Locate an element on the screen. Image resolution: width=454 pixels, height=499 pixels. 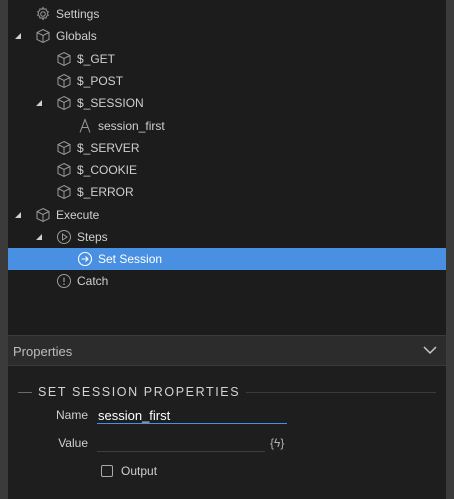
tree-item-label: Globals is located at coordinates (76, 36).